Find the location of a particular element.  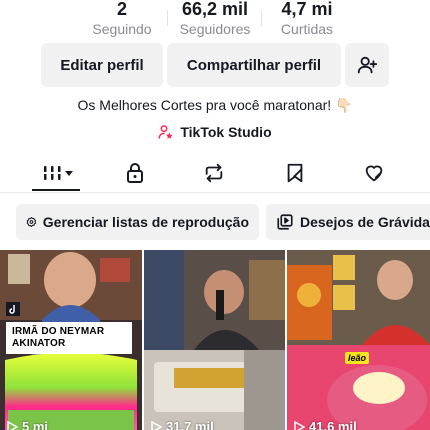

lock-icon is located at coordinates (135, 173).